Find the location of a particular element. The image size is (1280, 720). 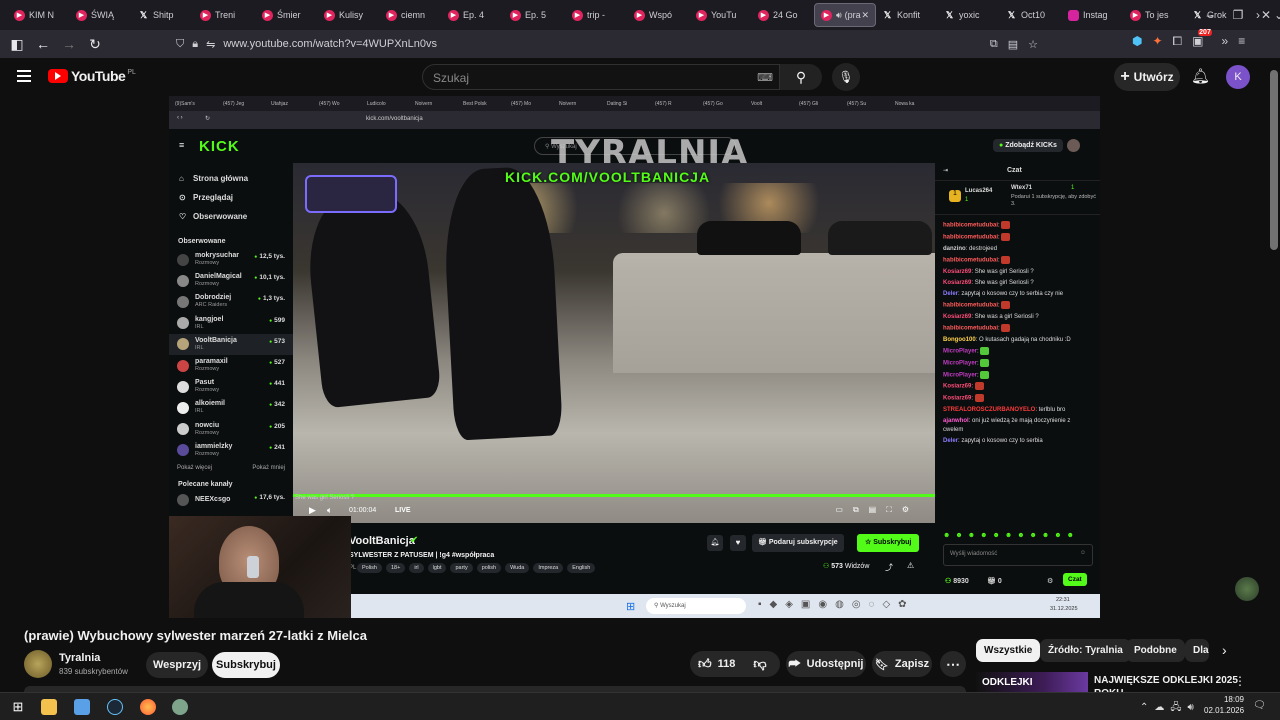

create-button: + Utwórz is located at coordinates (1147, 77).